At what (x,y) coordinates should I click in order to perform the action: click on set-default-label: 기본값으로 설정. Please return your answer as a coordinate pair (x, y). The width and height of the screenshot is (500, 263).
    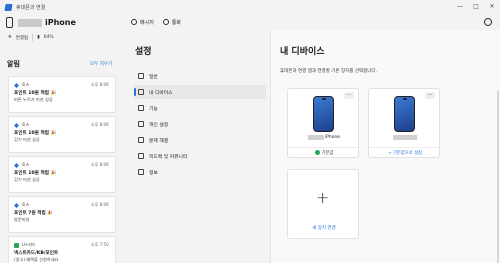
    Looking at the image, I should click on (407, 153).